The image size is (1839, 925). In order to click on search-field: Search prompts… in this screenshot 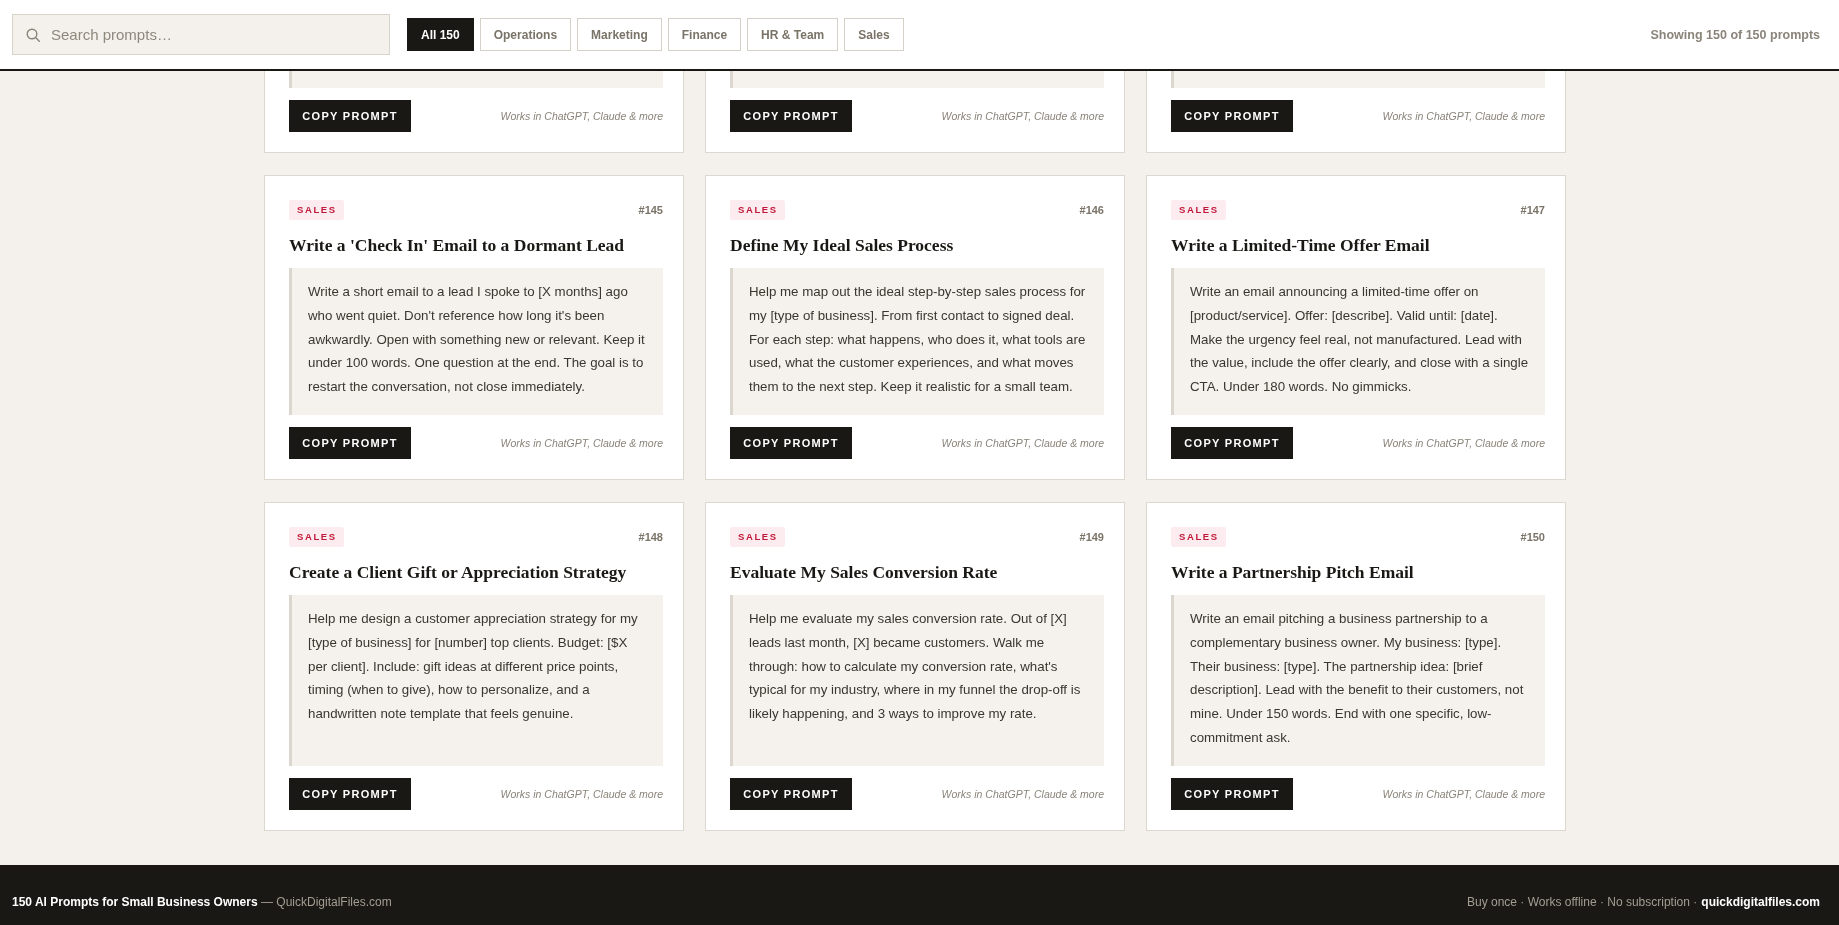, I will do `click(201, 34)`.